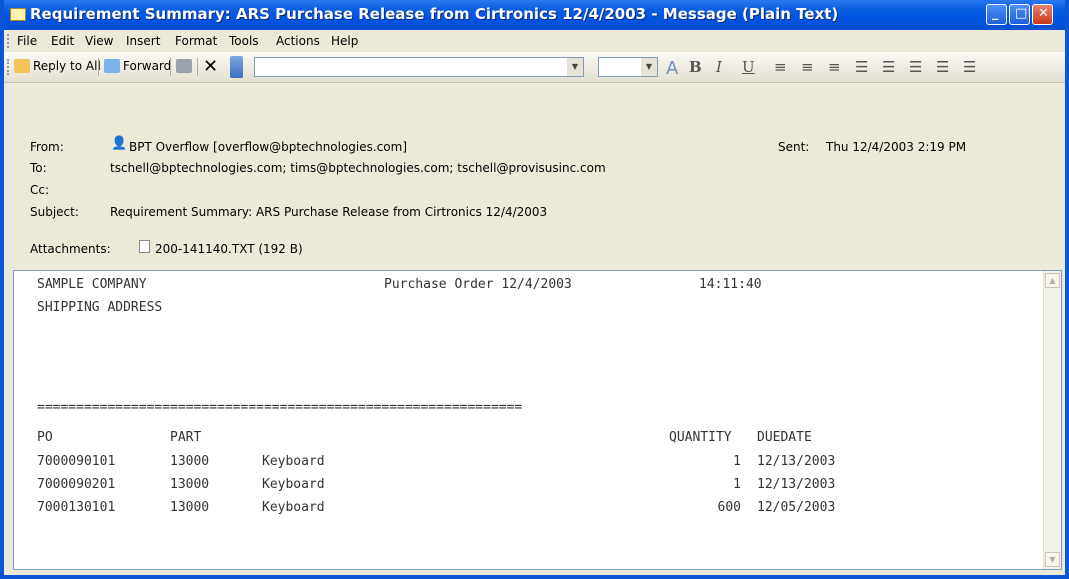  I want to click on attachments-label: Attachments:, so click(70, 249).